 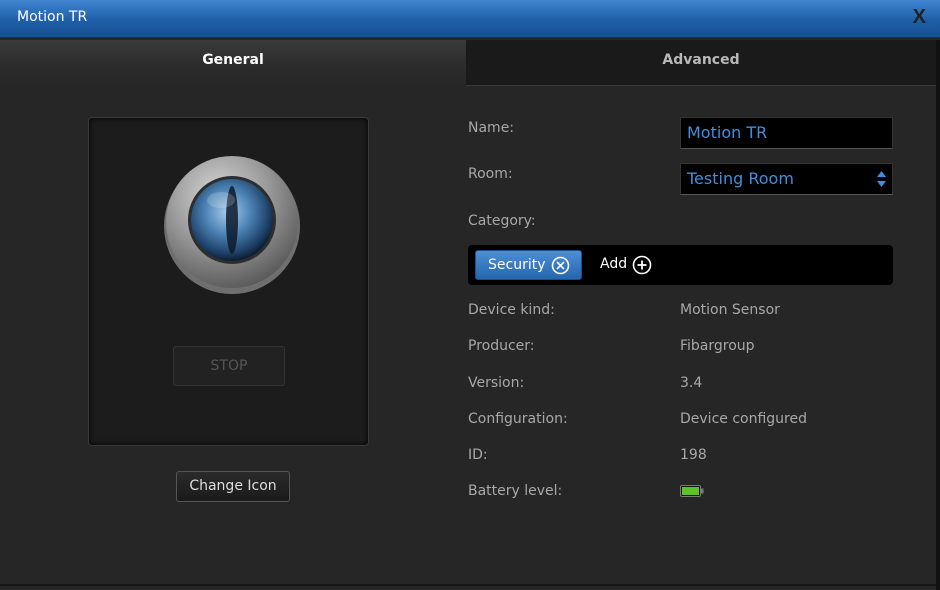 I want to click on add-category-label: Add, so click(x=614, y=264).